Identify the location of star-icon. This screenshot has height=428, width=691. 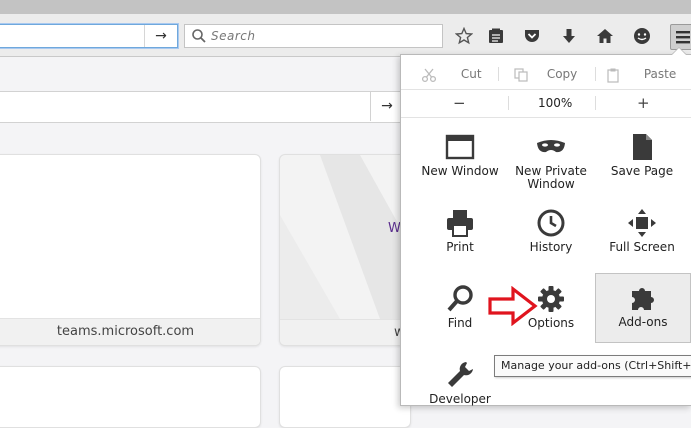
(464, 36).